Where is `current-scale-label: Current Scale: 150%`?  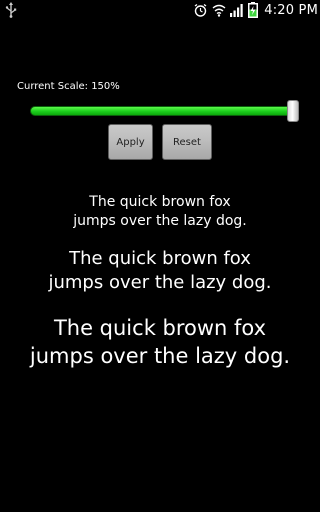
current-scale-label: Current Scale: 150% is located at coordinates (68, 86).